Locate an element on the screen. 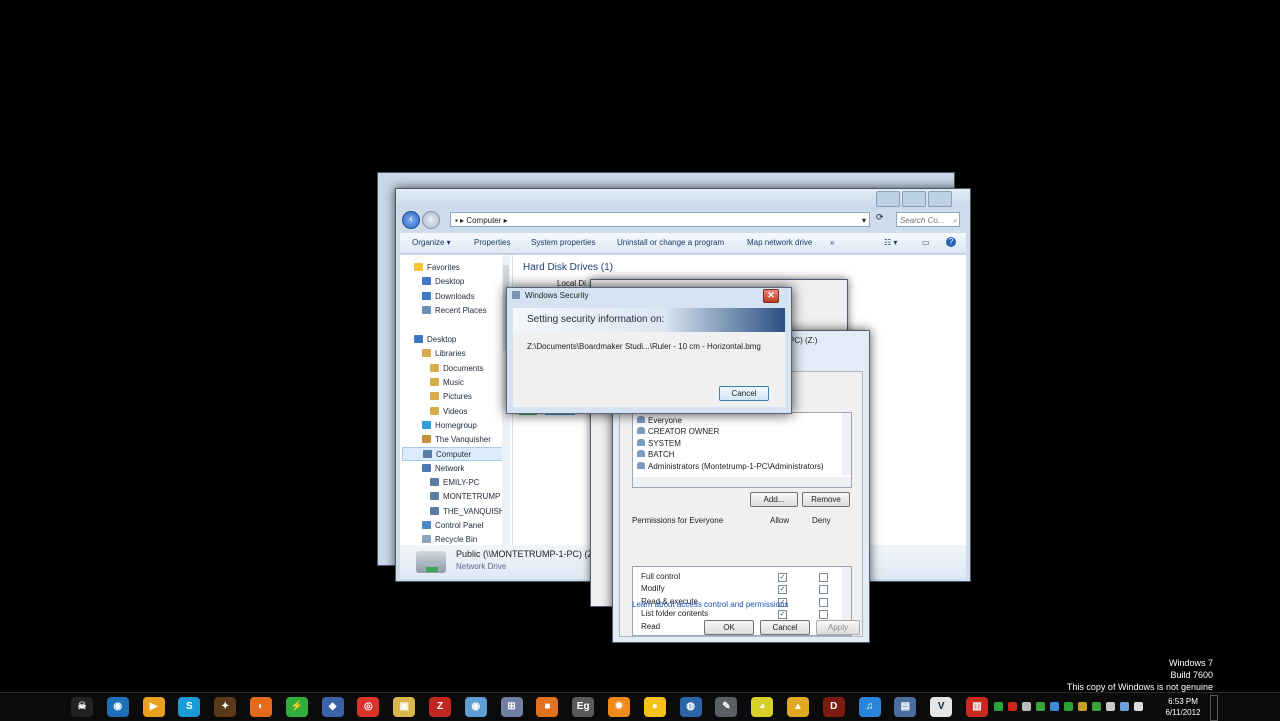 This screenshot has height=721, width=1280. nav-favorites: Favorites is located at coordinates (437, 268).